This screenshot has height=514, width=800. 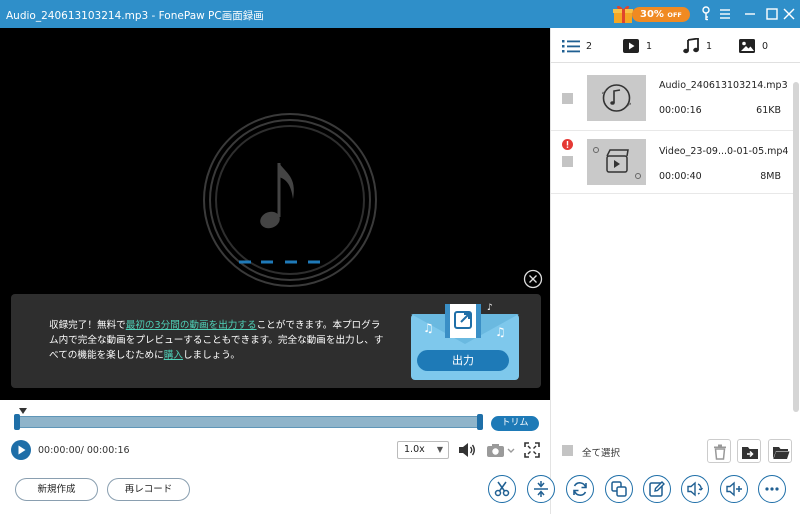 I want to click on warning-icon, so click(x=567, y=144).